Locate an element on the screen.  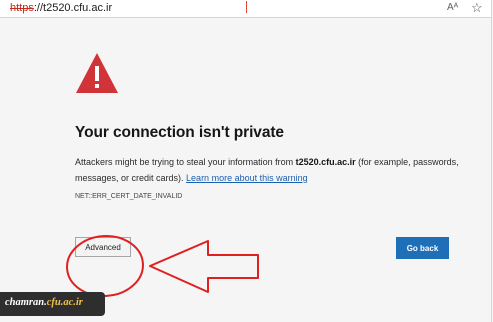
go-back-button: Go back is located at coordinates (422, 248).